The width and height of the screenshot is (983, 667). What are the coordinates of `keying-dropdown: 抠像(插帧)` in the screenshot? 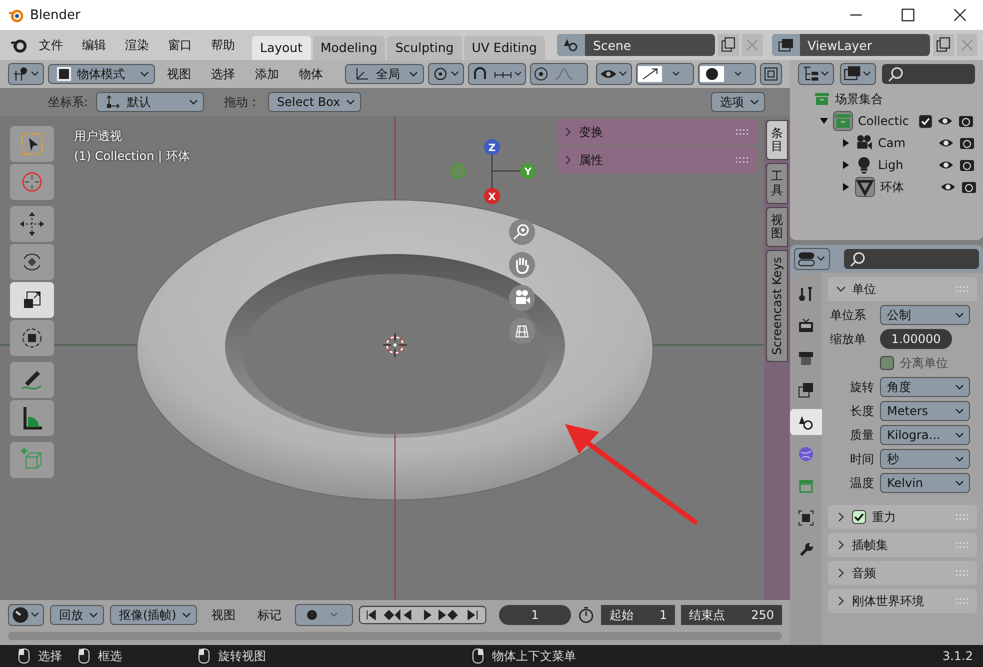 It's located at (154, 615).